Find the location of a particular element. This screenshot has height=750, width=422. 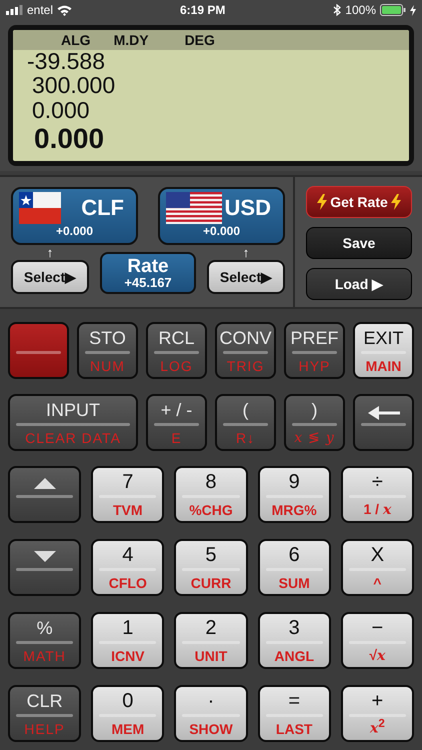

calculator-key: ( R↓ is located at coordinates (245, 422).